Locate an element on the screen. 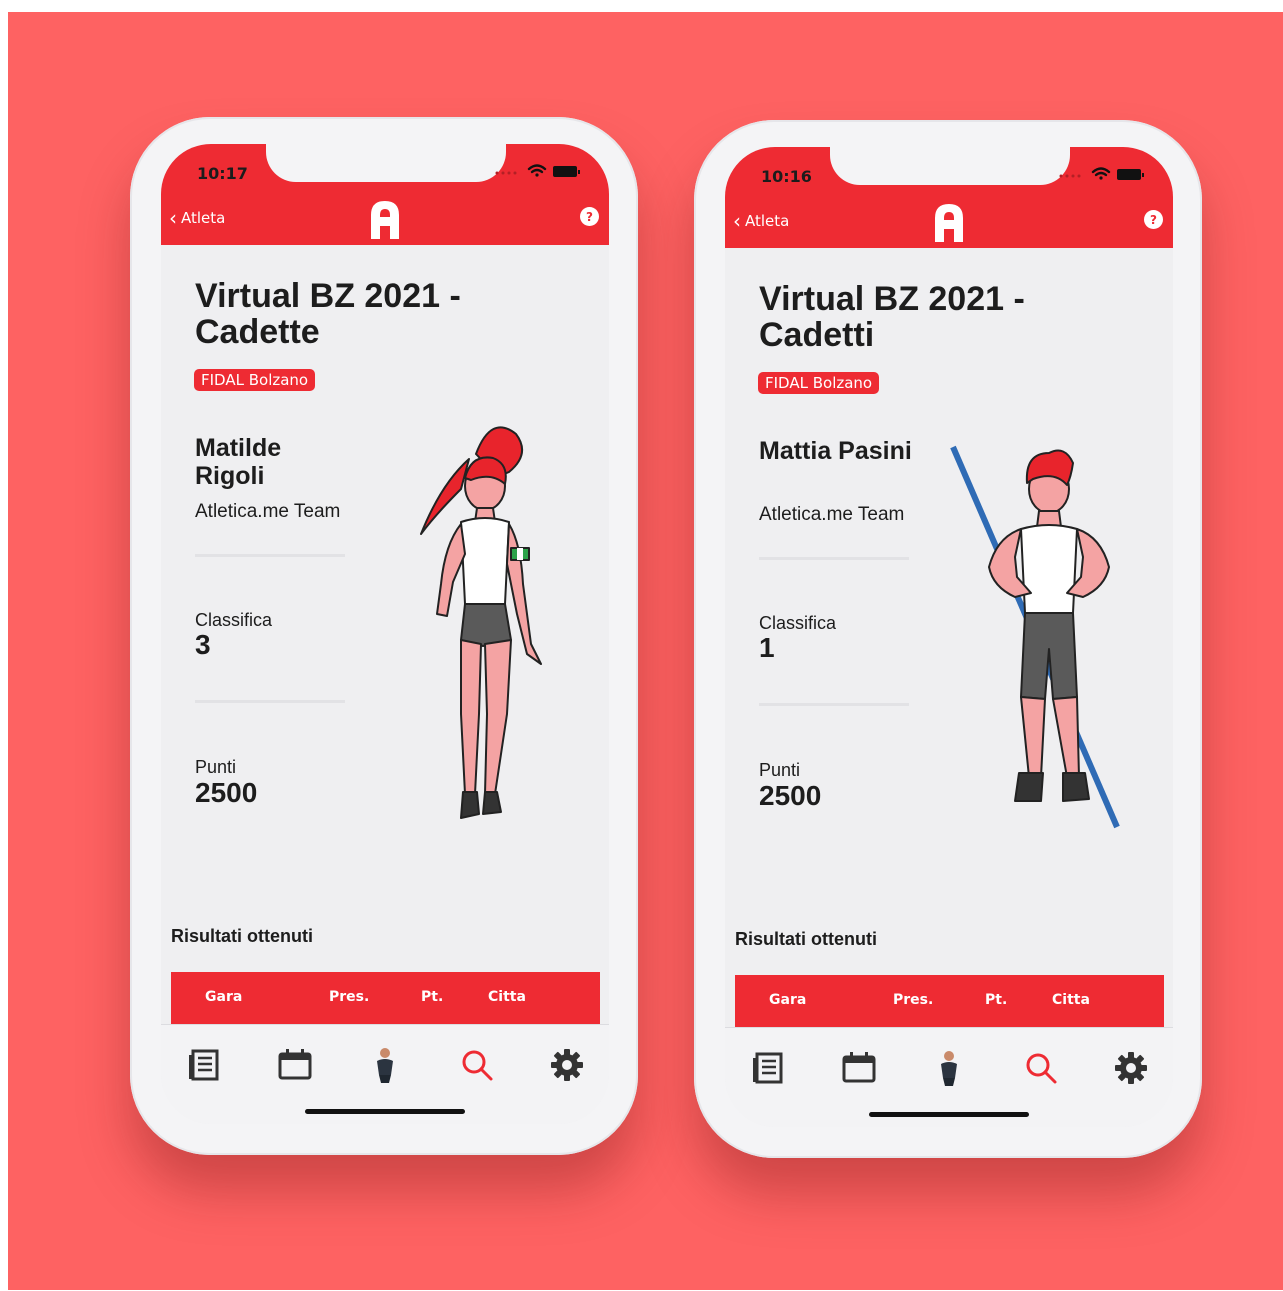 This screenshot has width=1283, height=1291. status-time: 10:16 is located at coordinates (786, 176).